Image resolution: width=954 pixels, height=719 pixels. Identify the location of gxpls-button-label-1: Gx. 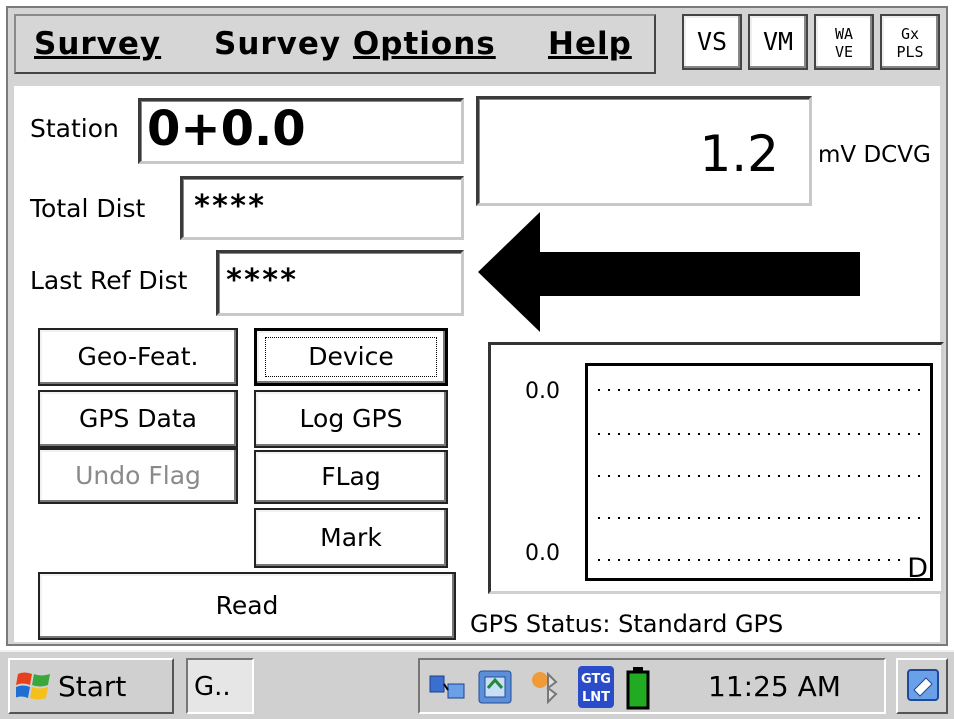
(910, 34).